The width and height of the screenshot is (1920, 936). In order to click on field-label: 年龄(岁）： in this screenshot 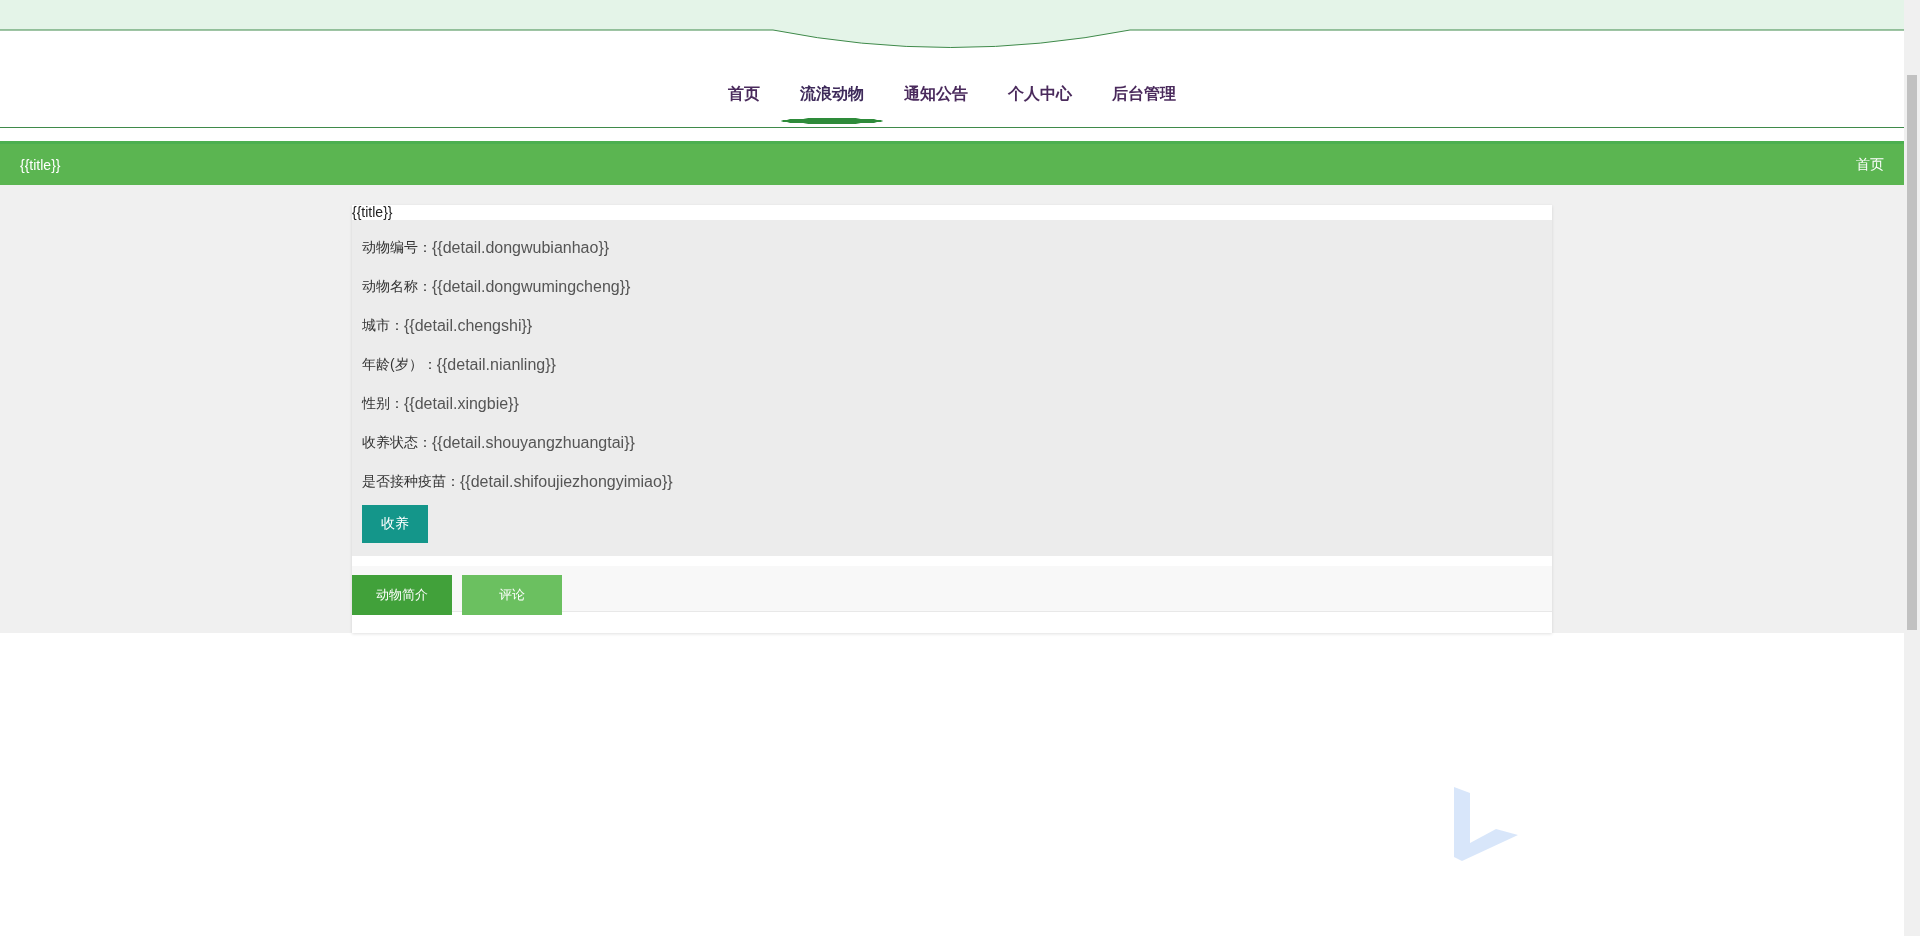, I will do `click(399, 364)`.